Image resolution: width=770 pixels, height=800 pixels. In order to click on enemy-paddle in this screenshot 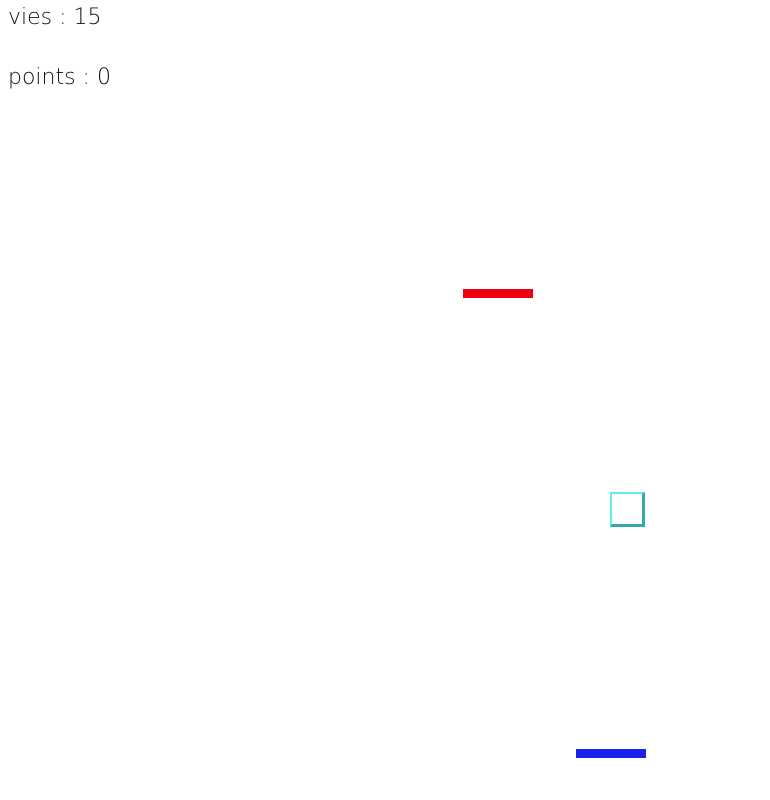, I will do `click(498, 293)`.